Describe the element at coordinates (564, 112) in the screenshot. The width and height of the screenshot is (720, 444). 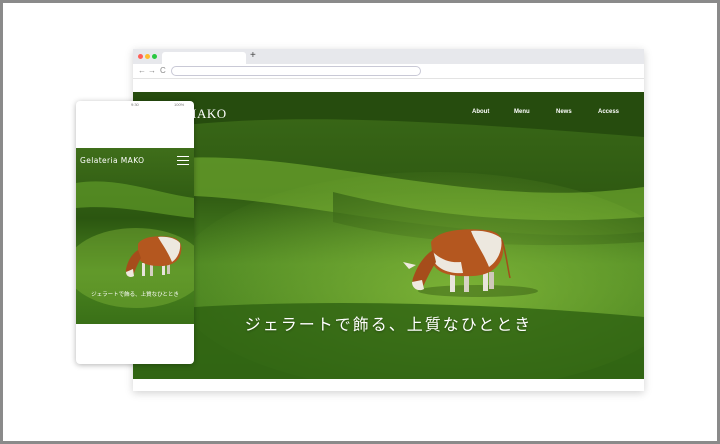
I see `nav-link-news: News` at that location.